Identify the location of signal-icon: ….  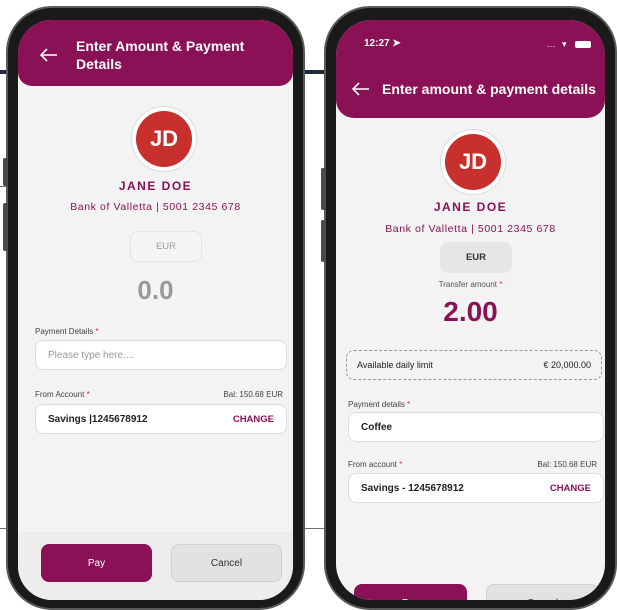
(552, 44).